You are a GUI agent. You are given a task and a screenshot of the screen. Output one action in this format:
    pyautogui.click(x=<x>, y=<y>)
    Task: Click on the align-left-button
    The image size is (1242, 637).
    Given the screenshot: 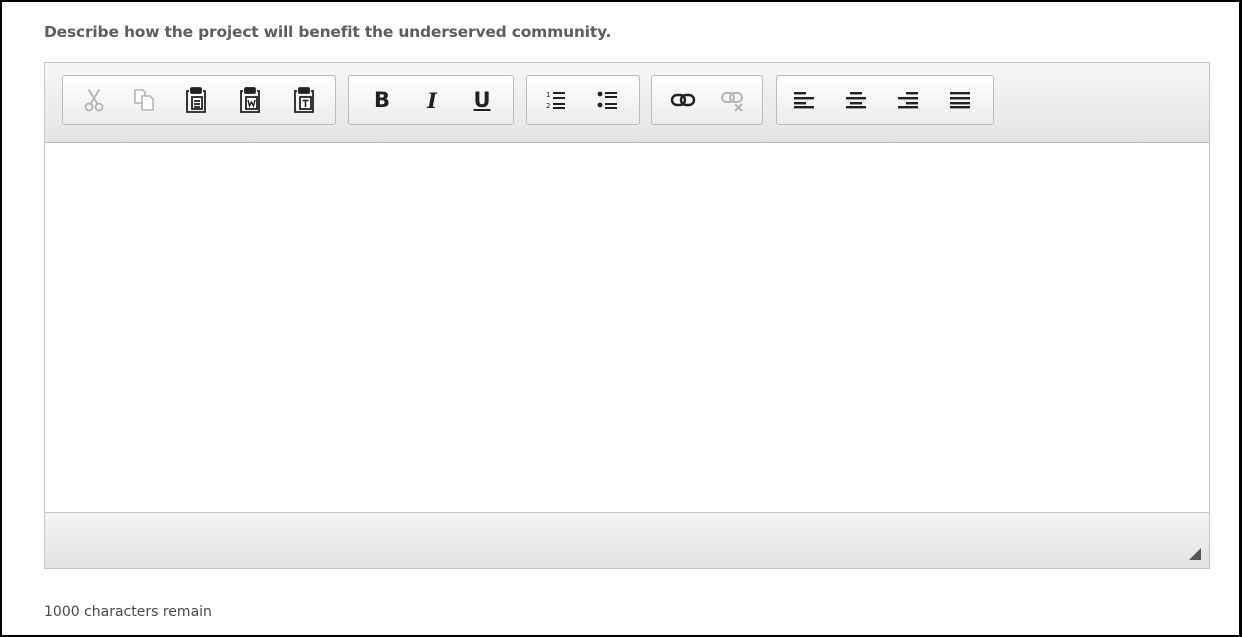 What is the action you would take?
    pyautogui.click(x=804, y=100)
    